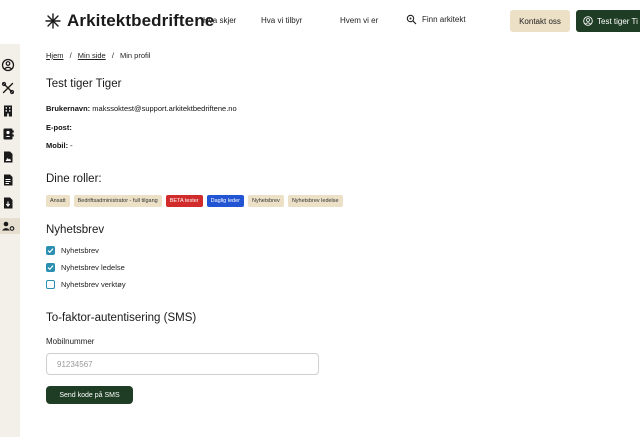 The height and width of the screenshot is (437, 640). I want to click on checkbox-unchecked, so click(50, 284).